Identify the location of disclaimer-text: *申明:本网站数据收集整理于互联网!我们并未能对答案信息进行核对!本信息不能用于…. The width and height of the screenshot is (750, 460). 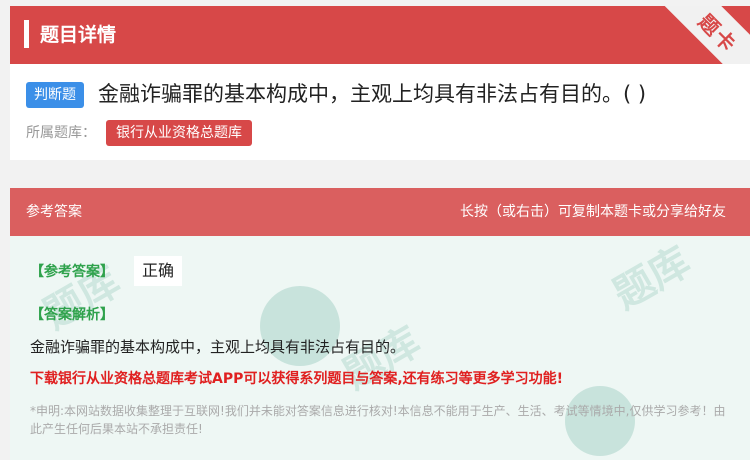
(378, 420).